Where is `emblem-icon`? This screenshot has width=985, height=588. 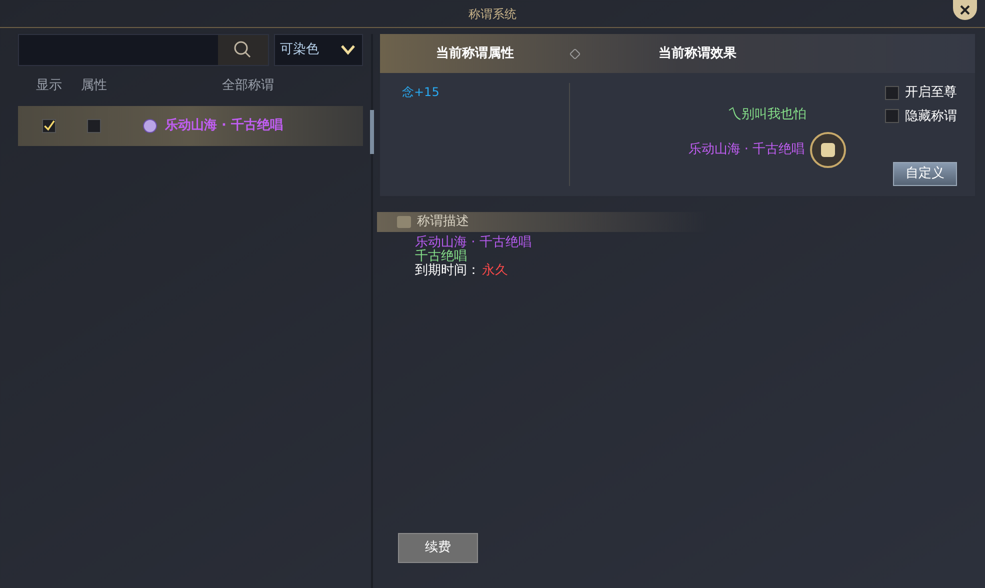
emblem-icon is located at coordinates (827, 149).